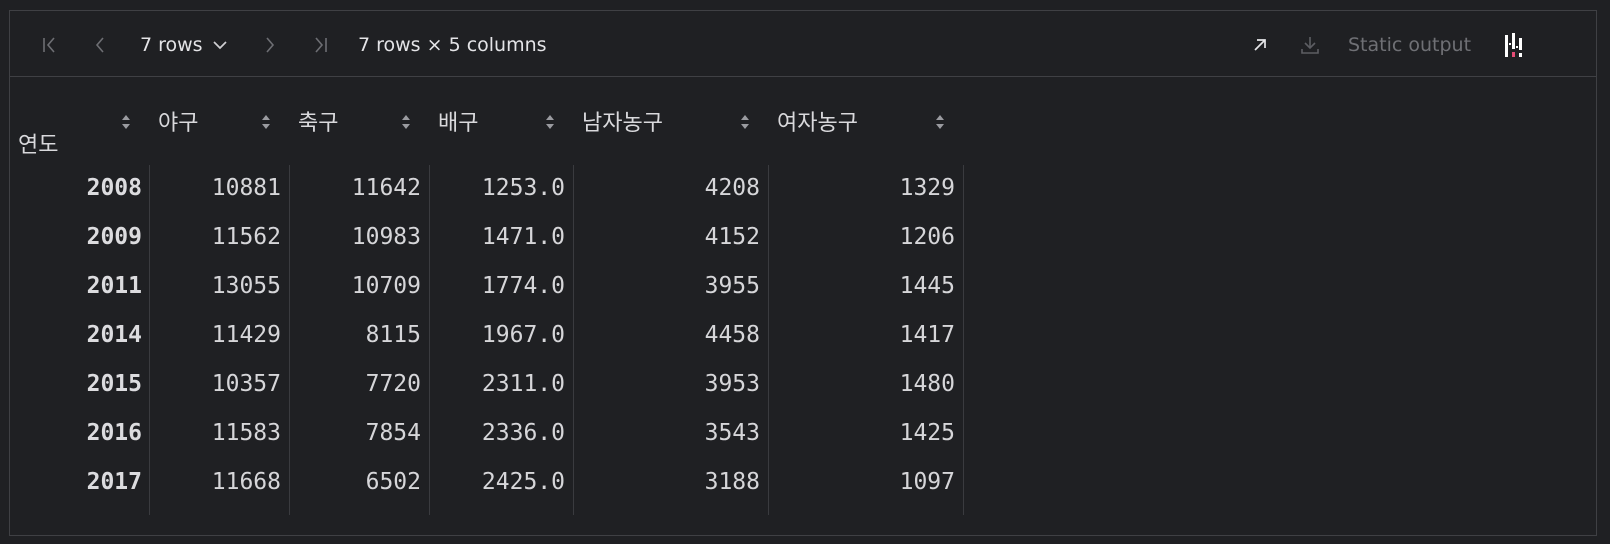 This screenshot has width=1610, height=544. What do you see at coordinates (246, 433) in the screenshot?
I see `table-cell: 11583` at bounding box center [246, 433].